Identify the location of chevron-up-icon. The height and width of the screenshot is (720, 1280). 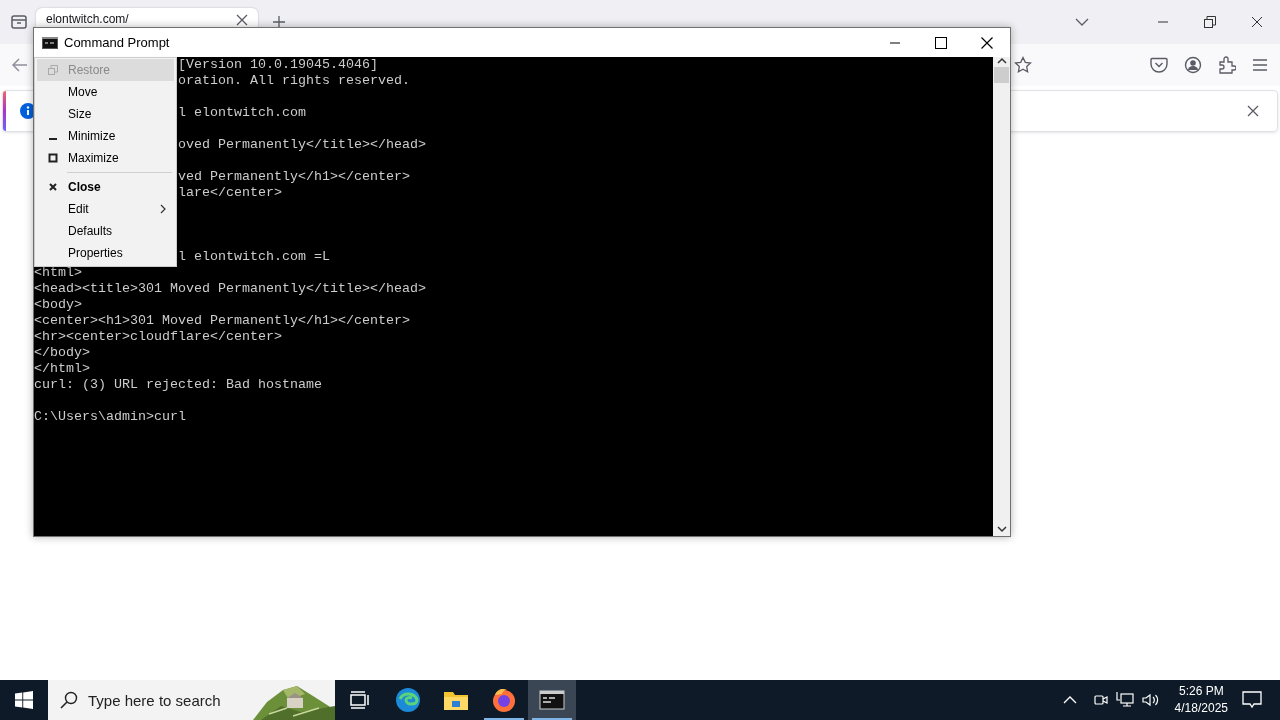
(1069, 700).